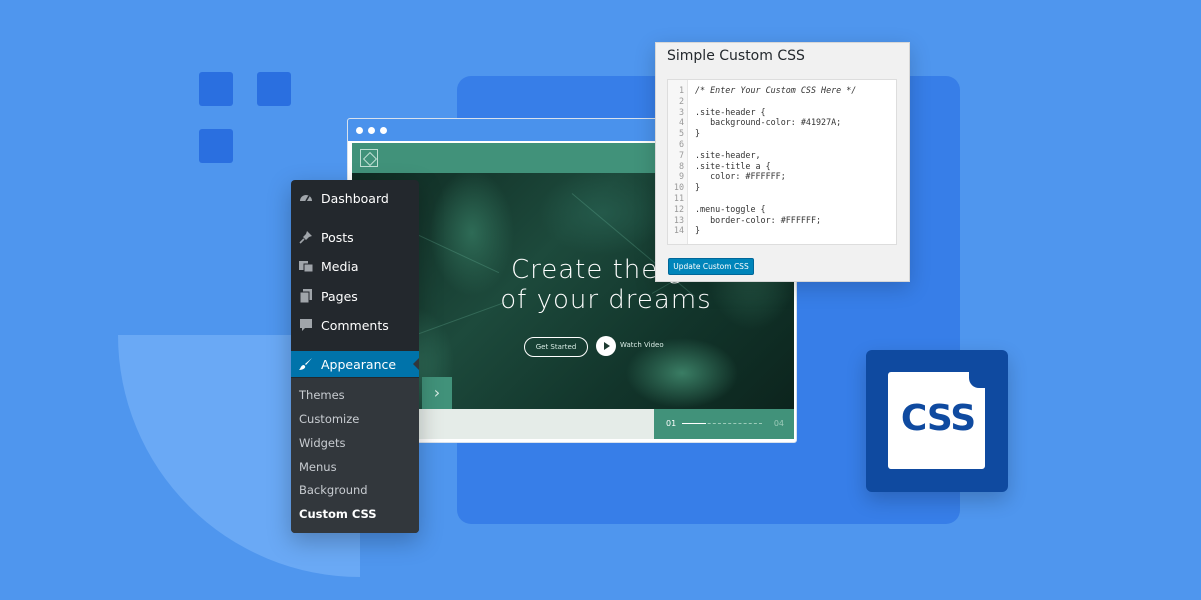  I want to click on play-icon, so click(606, 346).